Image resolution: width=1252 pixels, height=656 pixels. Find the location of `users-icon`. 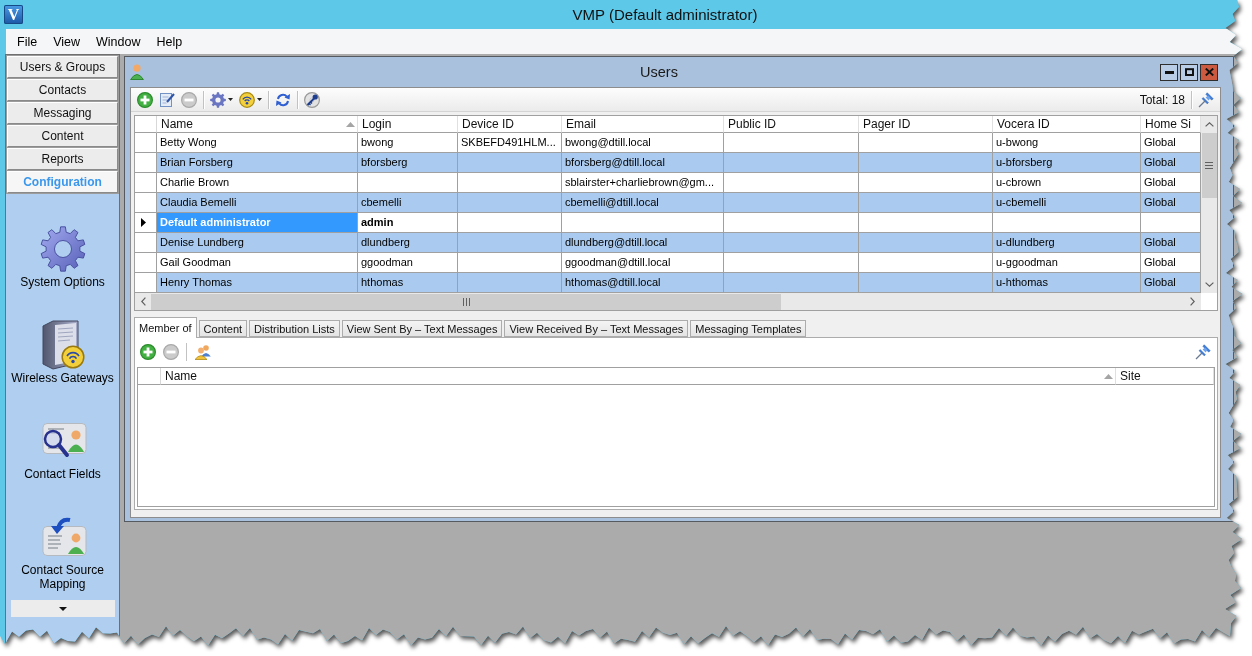

users-icon is located at coordinates (203, 352).